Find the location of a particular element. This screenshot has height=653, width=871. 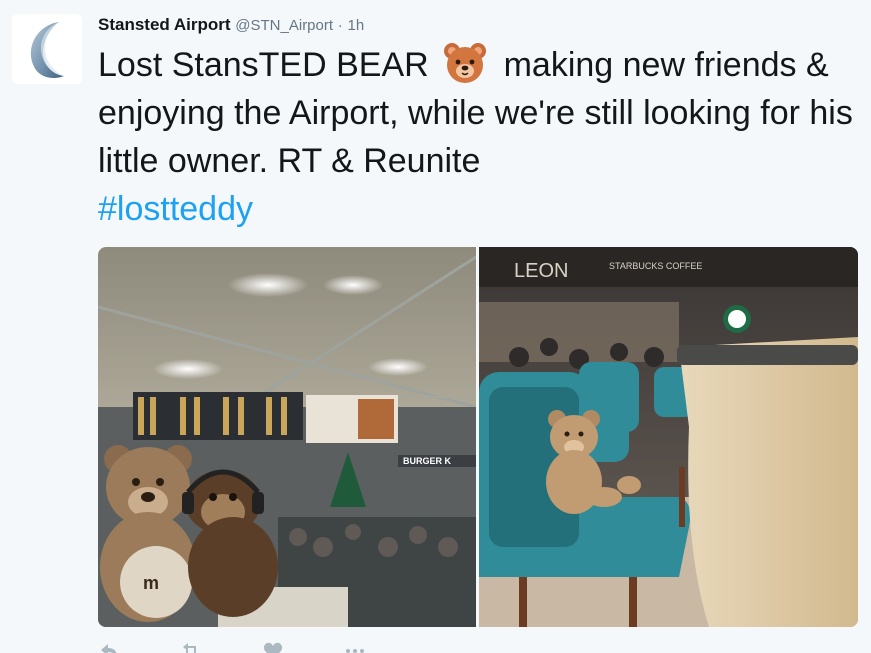

more-icon is located at coordinates (355, 646).